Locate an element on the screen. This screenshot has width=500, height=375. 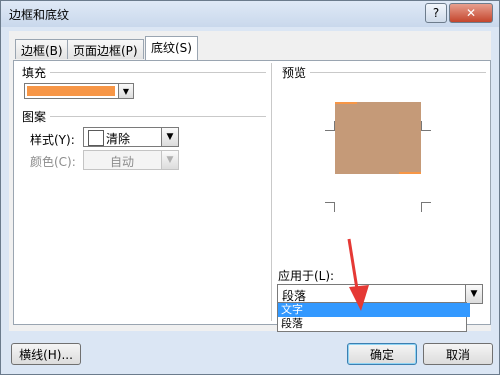
close-button: ✕ is located at coordinates (471, 13).